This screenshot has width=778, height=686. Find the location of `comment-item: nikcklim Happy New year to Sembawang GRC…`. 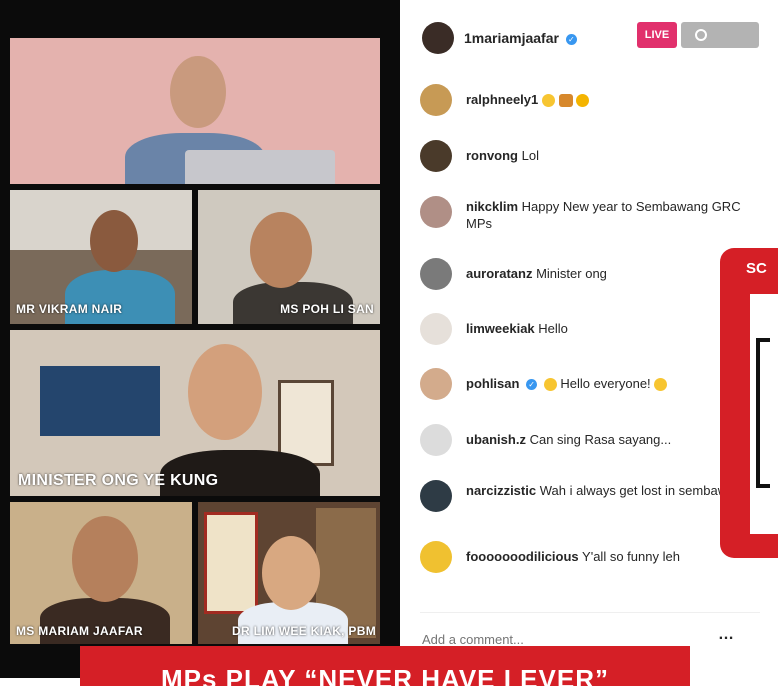

comment-item: nikcklim Happy New year to Sembawang GRC… is located at coordinates (590, 218).